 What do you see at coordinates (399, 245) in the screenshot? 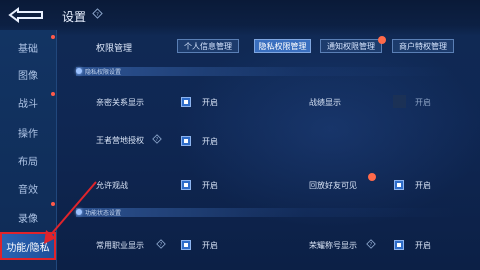
I see `honor-title-display-checkbox` at bounding box center [399, 245].